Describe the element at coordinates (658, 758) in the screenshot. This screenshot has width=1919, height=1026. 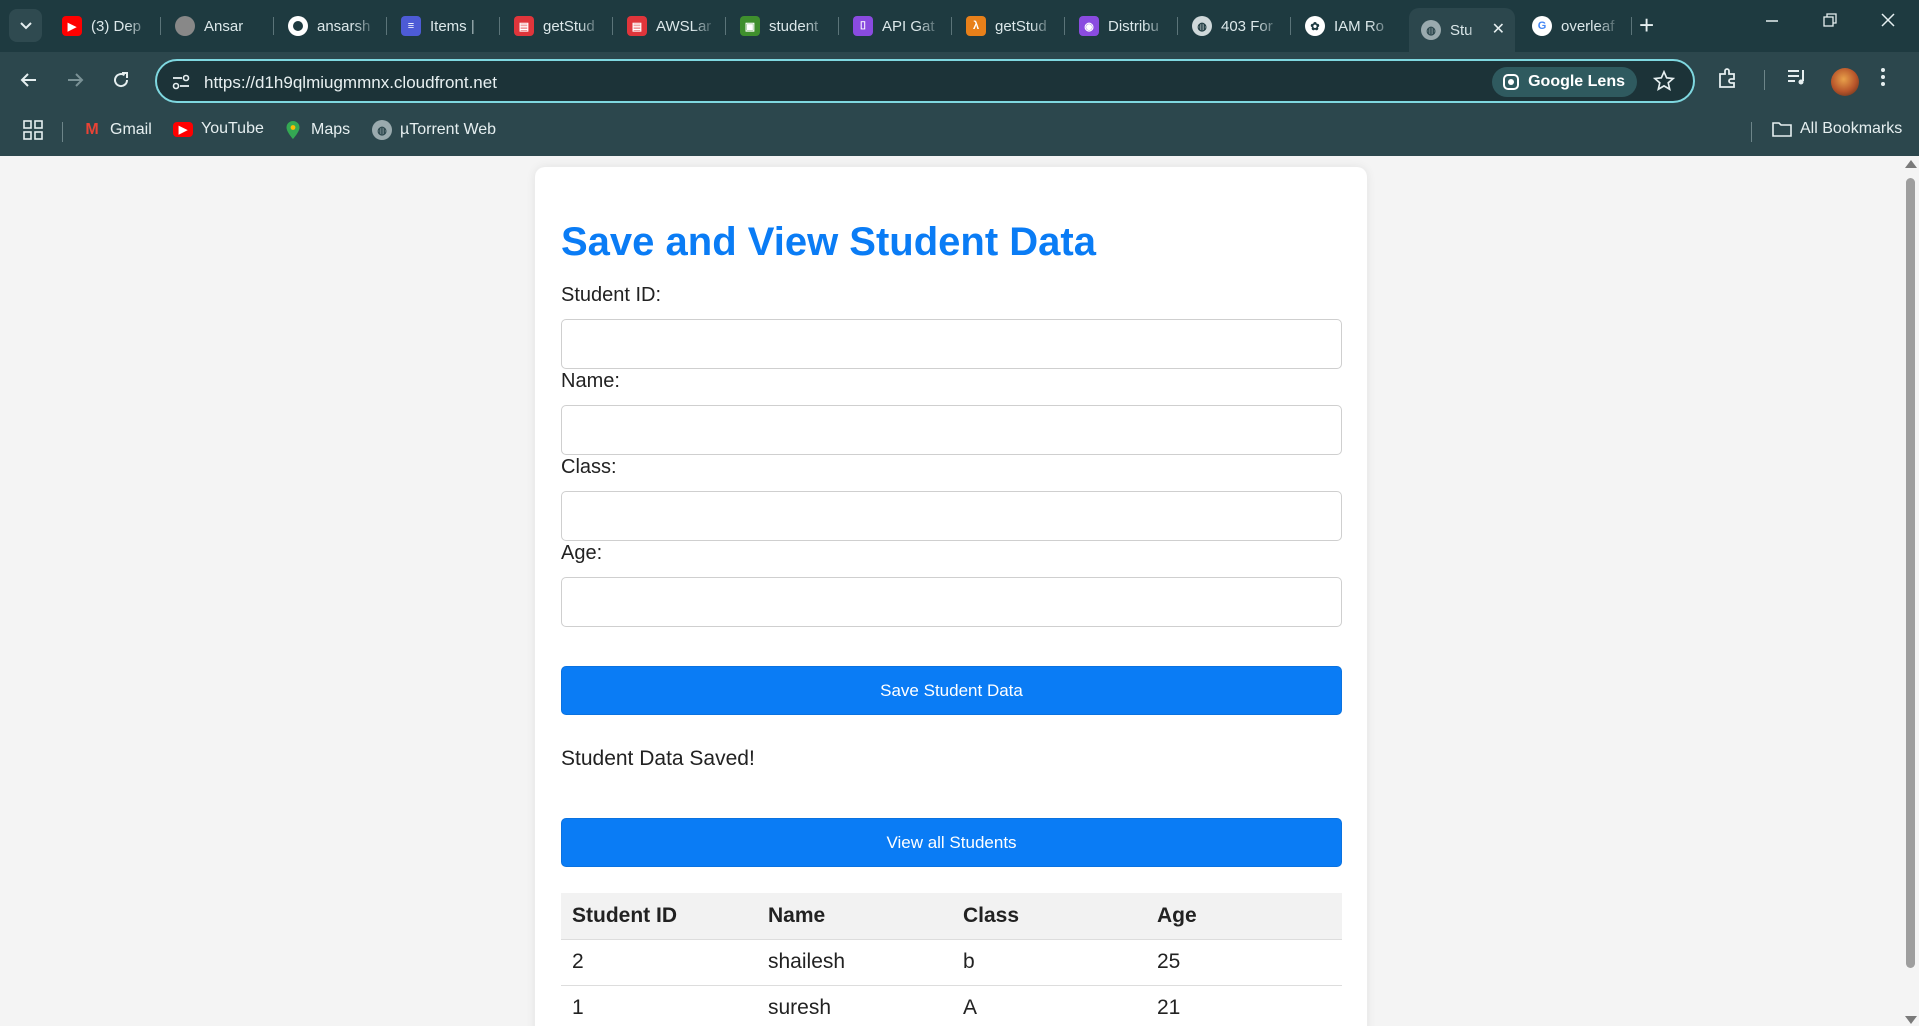
I see `status-message: Student Data Saved!` at that location.